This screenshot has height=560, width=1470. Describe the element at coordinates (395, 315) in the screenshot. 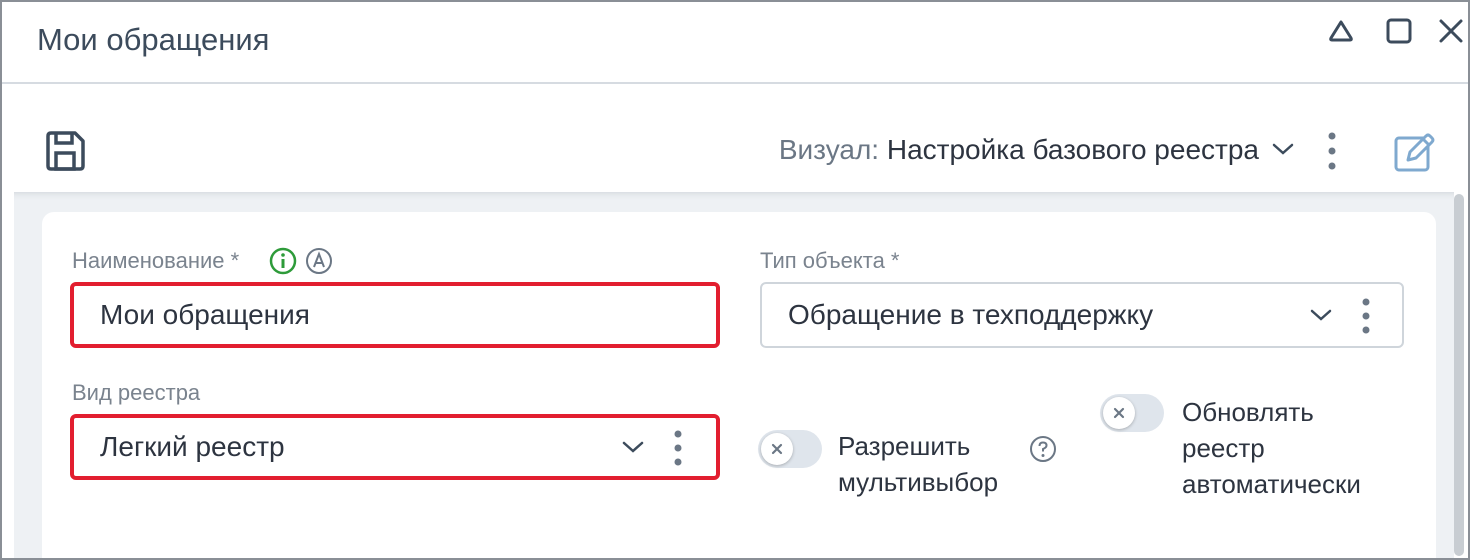

I see `name-input: Мои обращения` at that location.